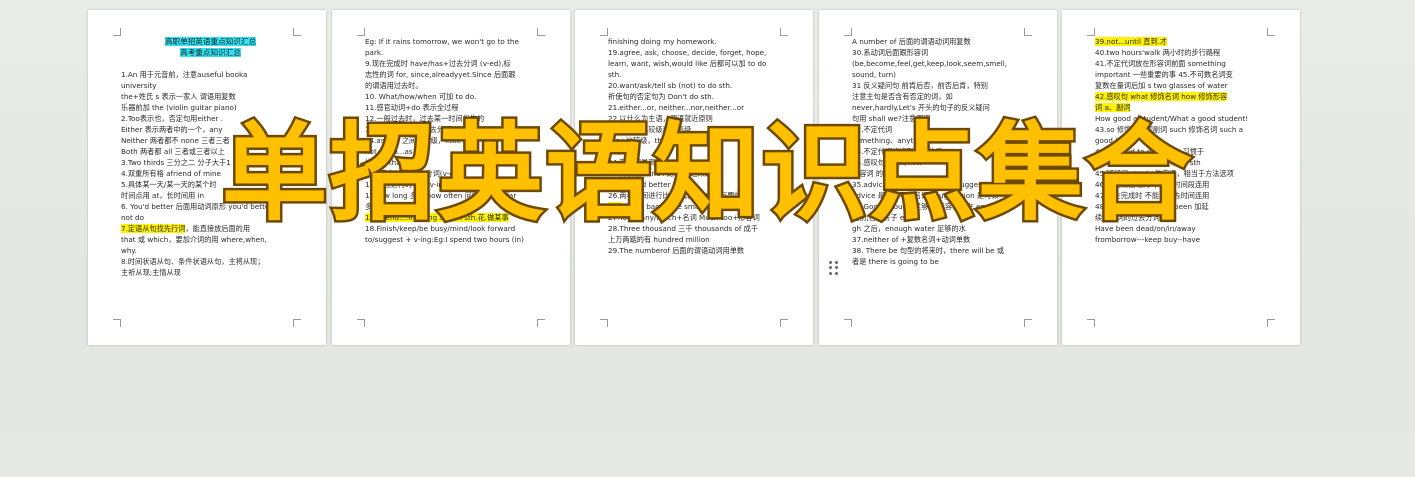 This screenshot has height=477, width=1415. Describe the element at coordinates (184, 74) in the screenshot. I see `document-line: 1.An 用于元音前，注意auseful booka` at that location.